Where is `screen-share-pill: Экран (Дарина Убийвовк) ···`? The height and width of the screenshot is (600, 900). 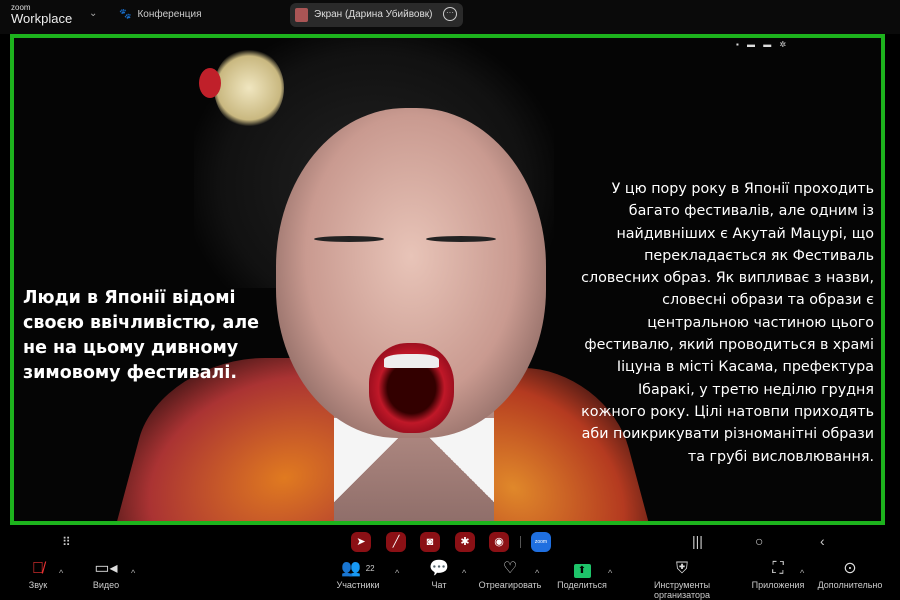 screen-share-pill: Экран (Дарина Убийвовк) ··· is located at coordinates (376, 15).